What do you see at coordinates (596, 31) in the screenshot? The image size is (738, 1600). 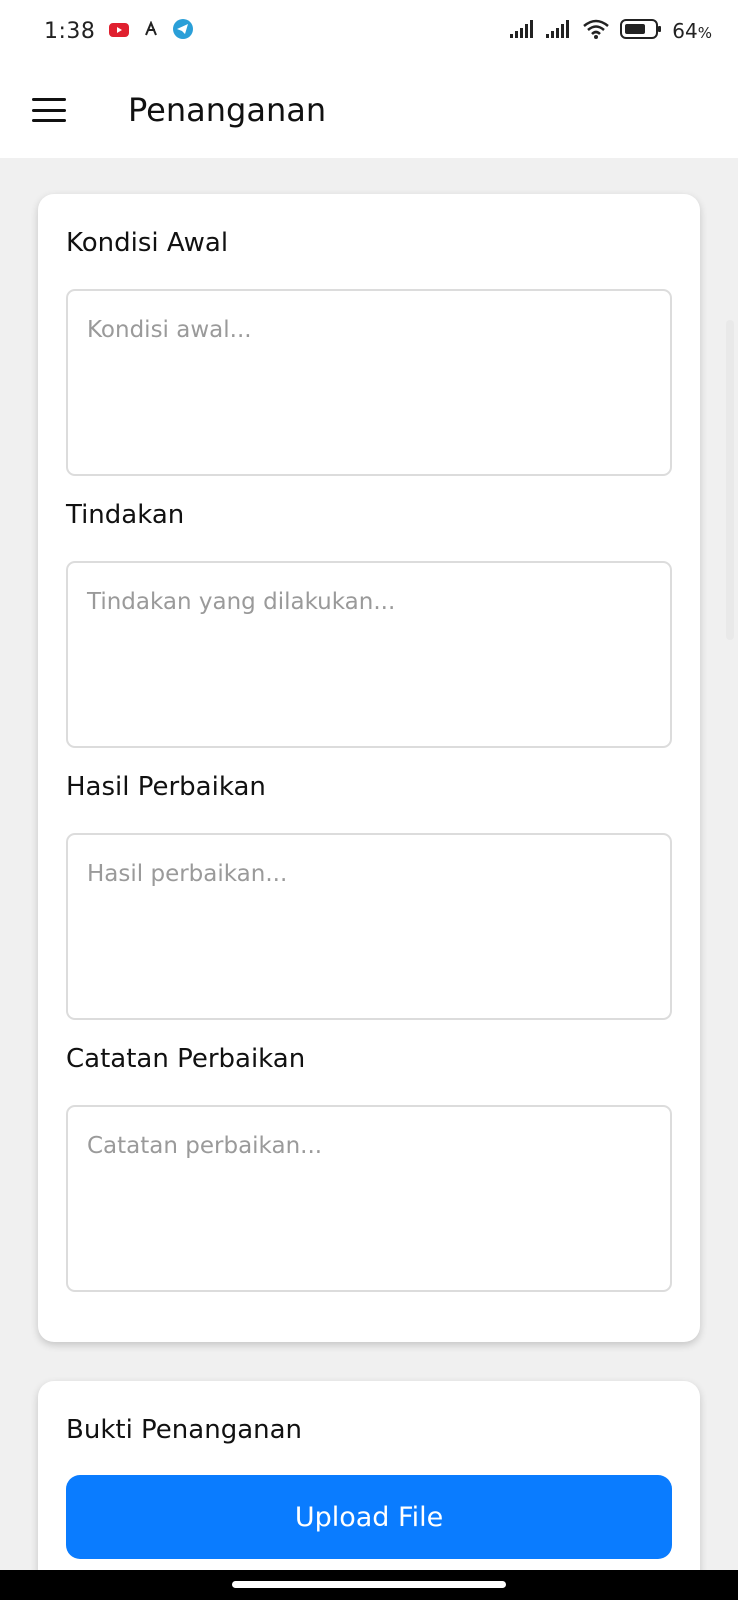 I see `wifi-icon` at bounding box center [596, 31].